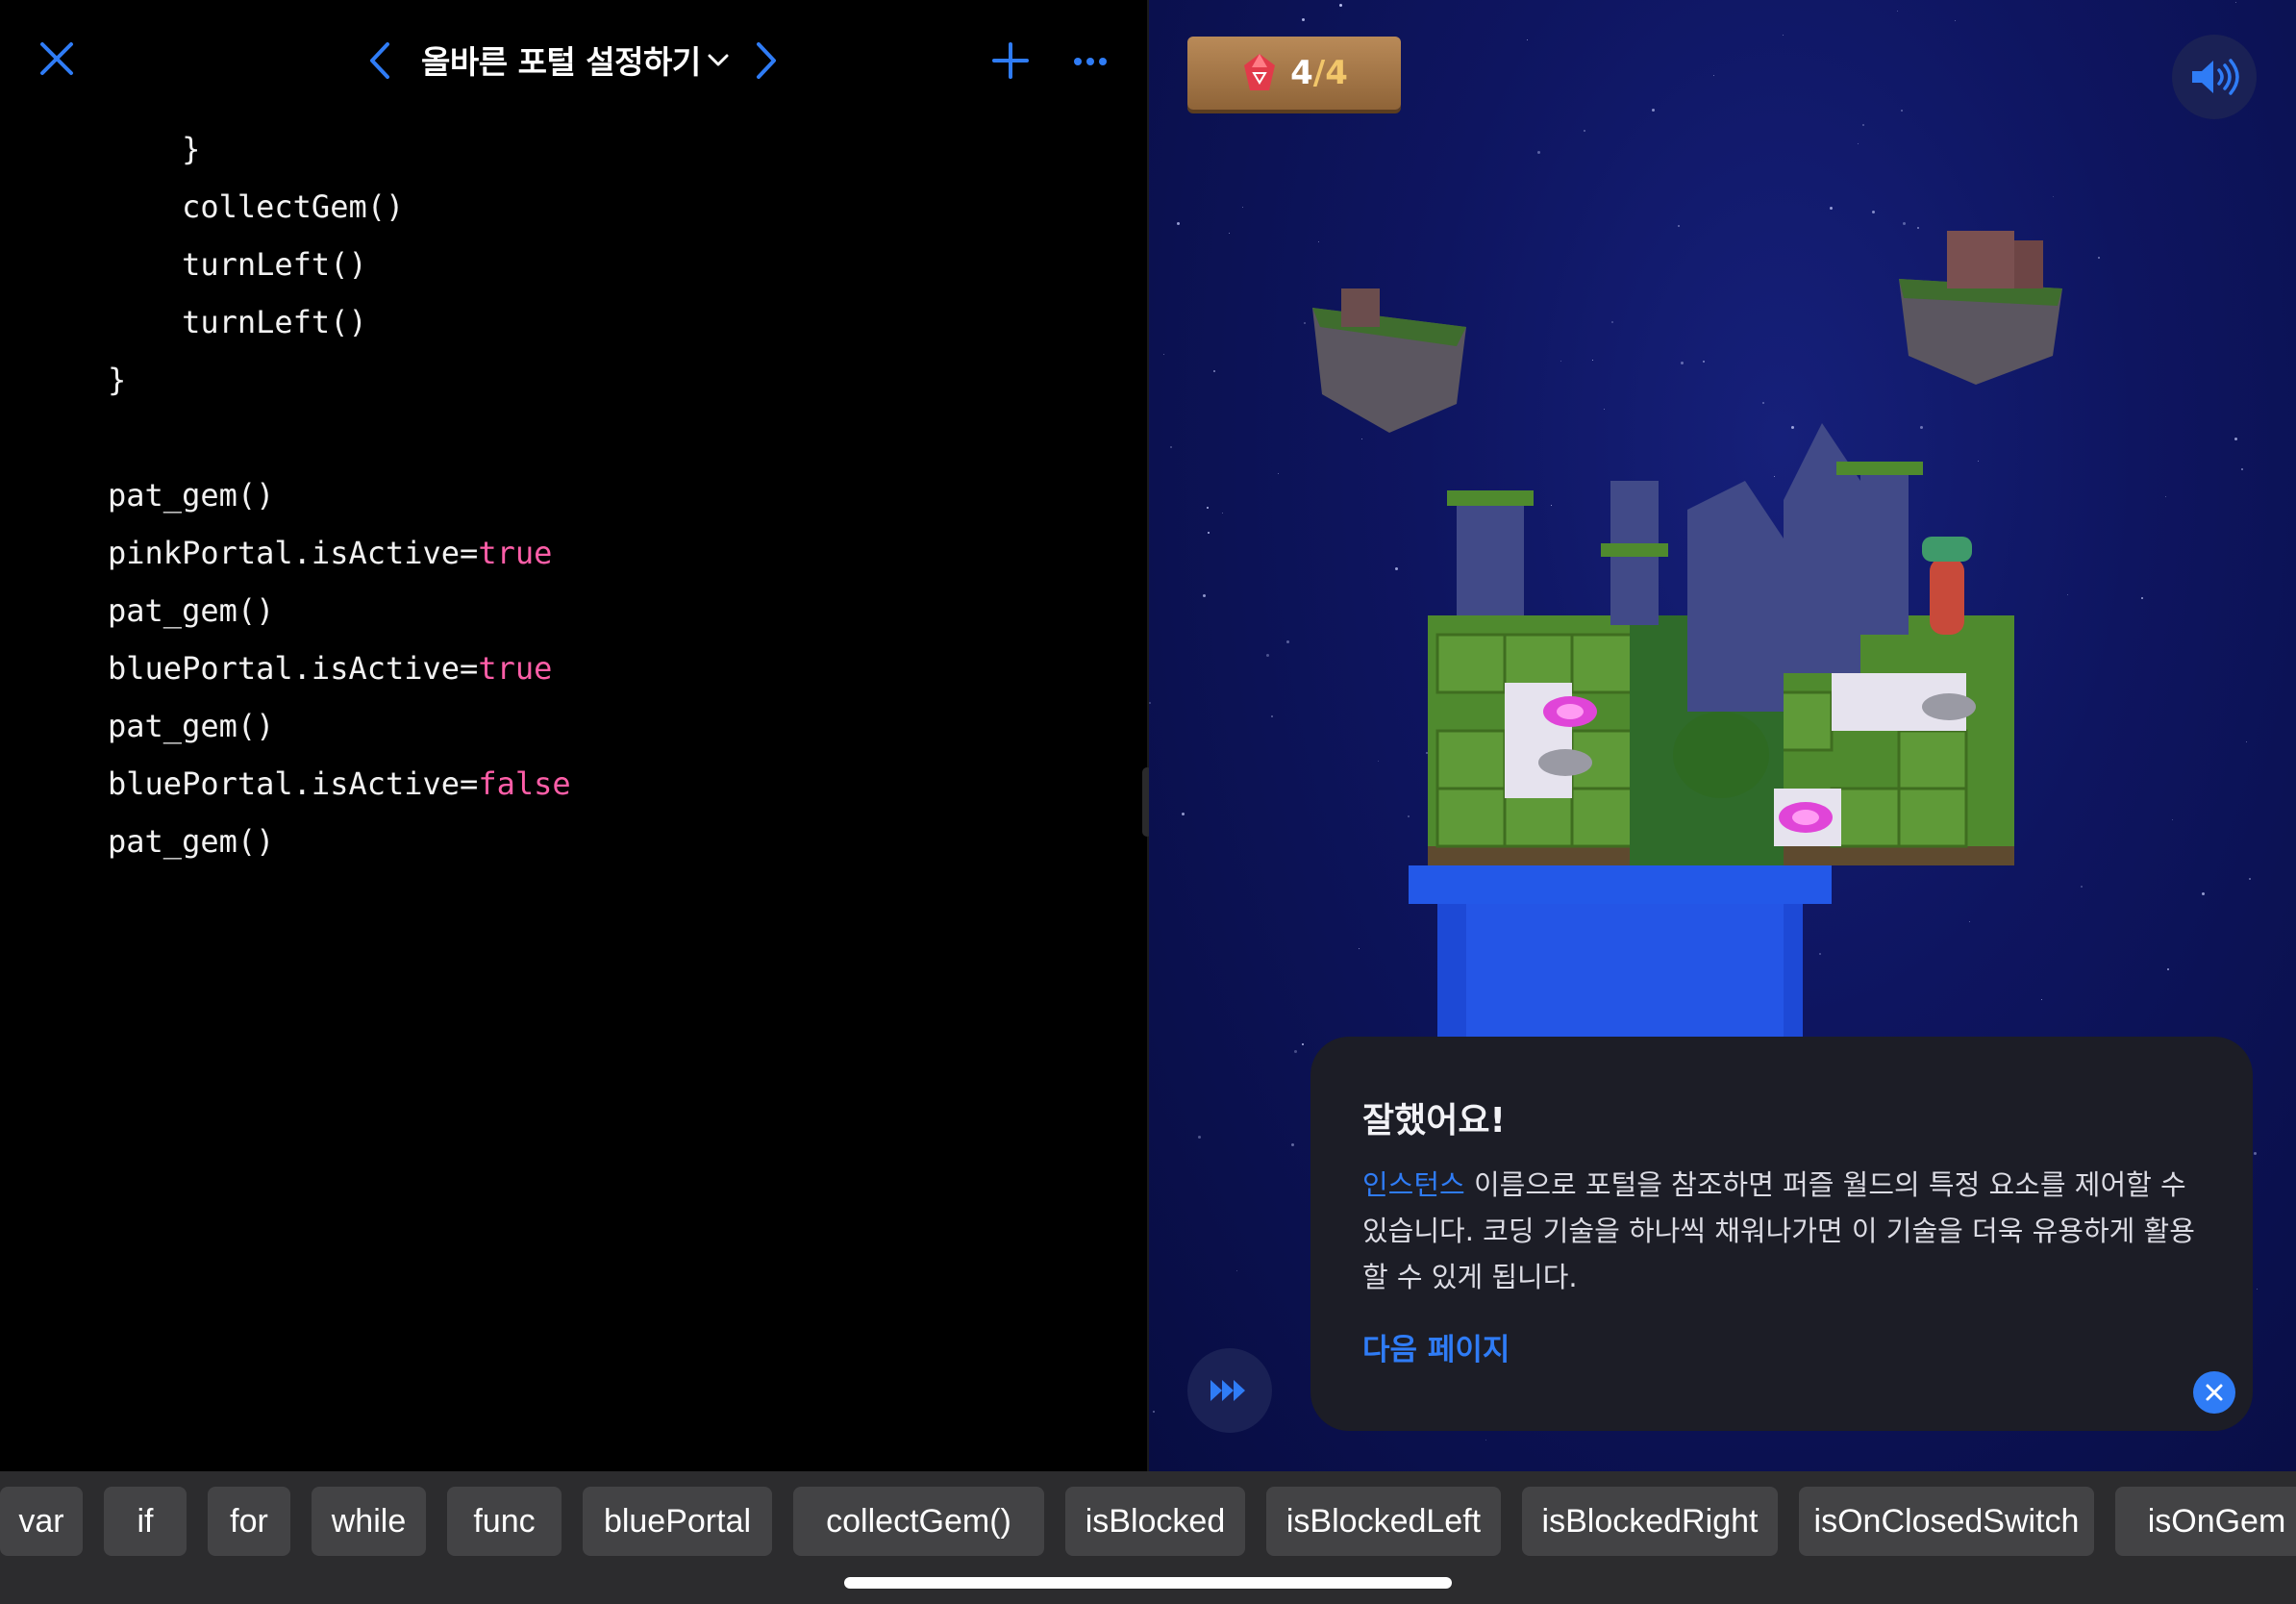 The height and width of the screenshot is (1604, 2296). I want to click on code-line: bluePortal.isActive=true, so click(330, 668).